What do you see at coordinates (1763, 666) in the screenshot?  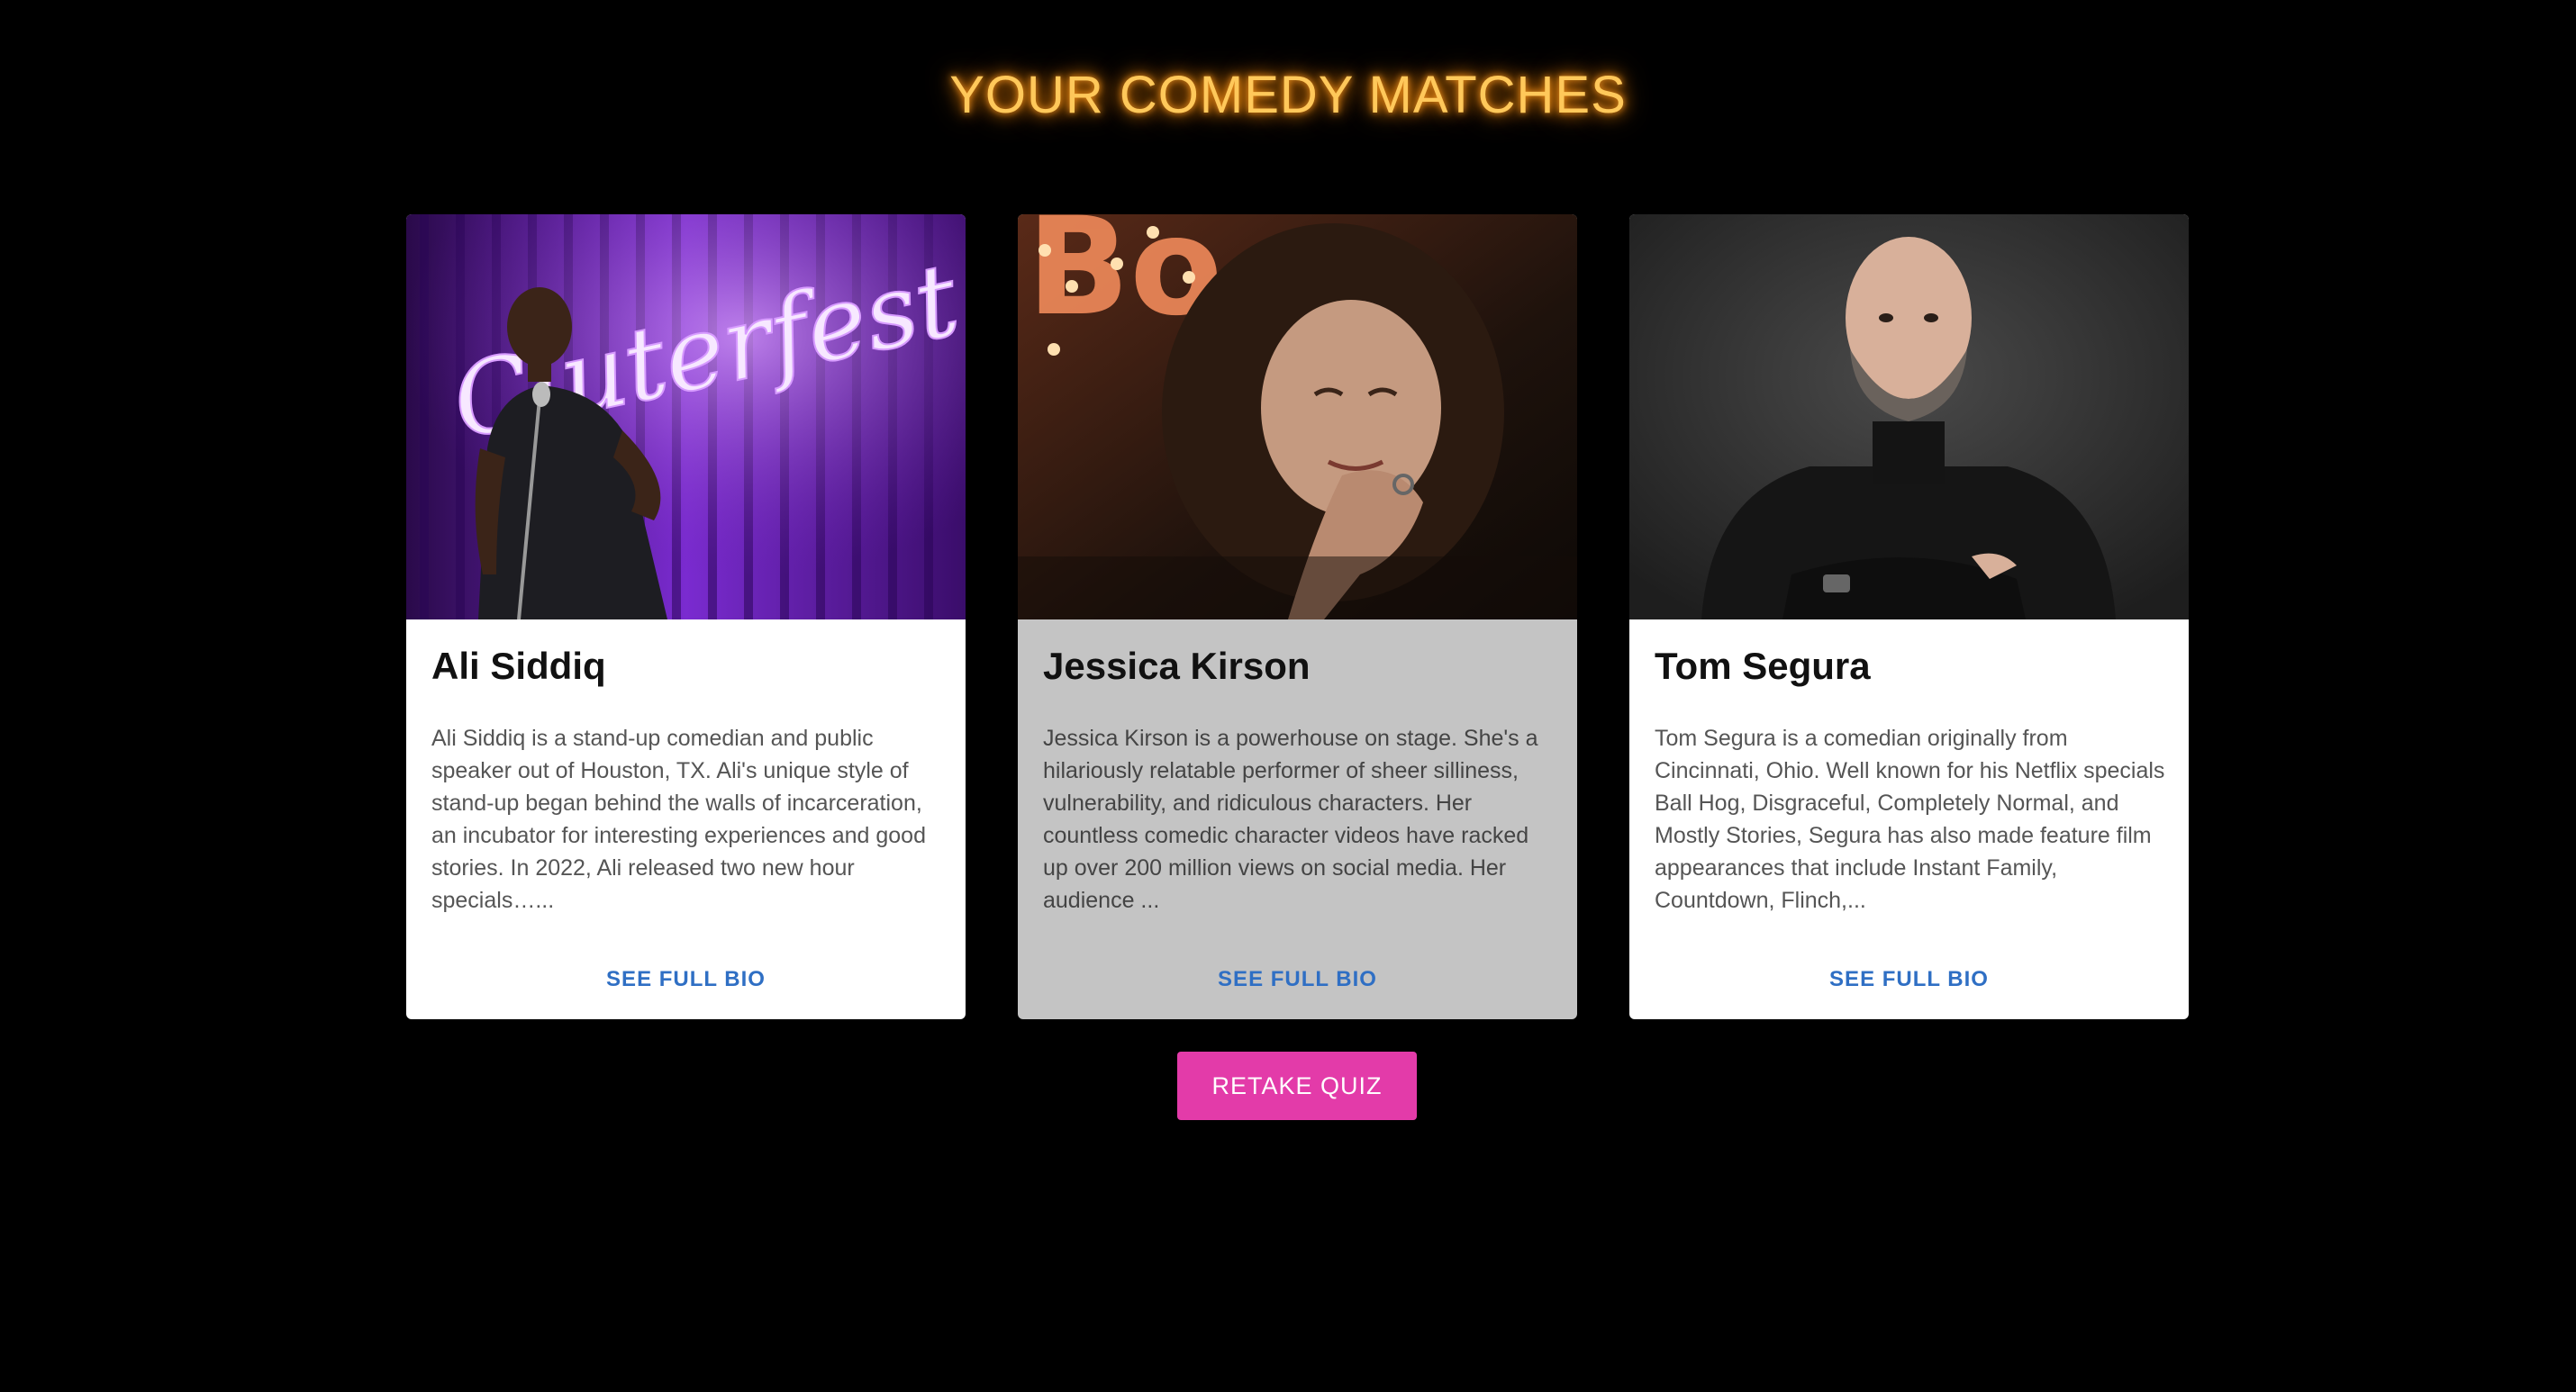 I see `comedian-name: Tom Segura` at bounding box center [1763, 666].